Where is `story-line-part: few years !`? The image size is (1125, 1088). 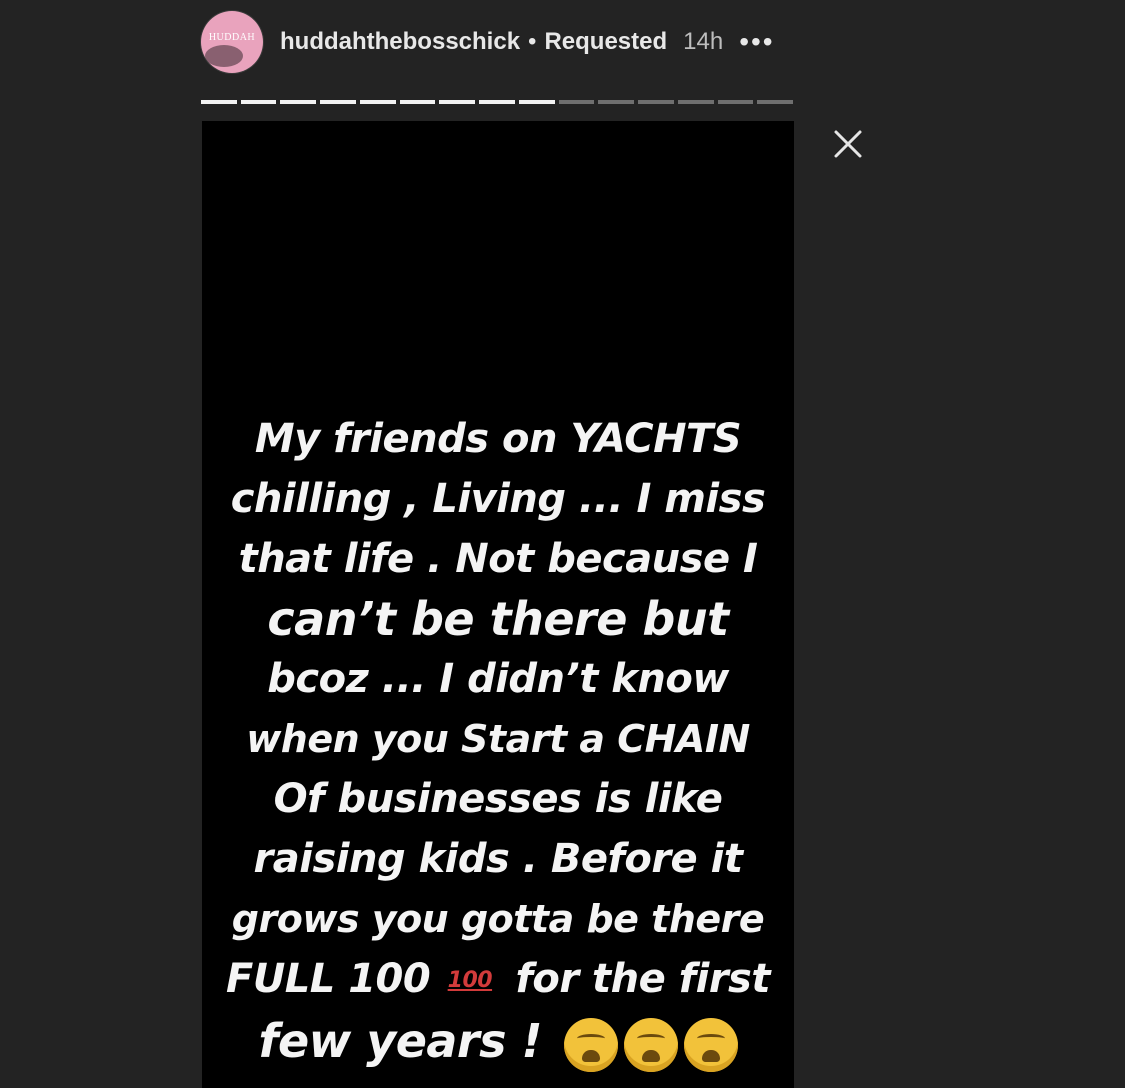
story-line-part: few years ! is located at coordinates (400, 1041).